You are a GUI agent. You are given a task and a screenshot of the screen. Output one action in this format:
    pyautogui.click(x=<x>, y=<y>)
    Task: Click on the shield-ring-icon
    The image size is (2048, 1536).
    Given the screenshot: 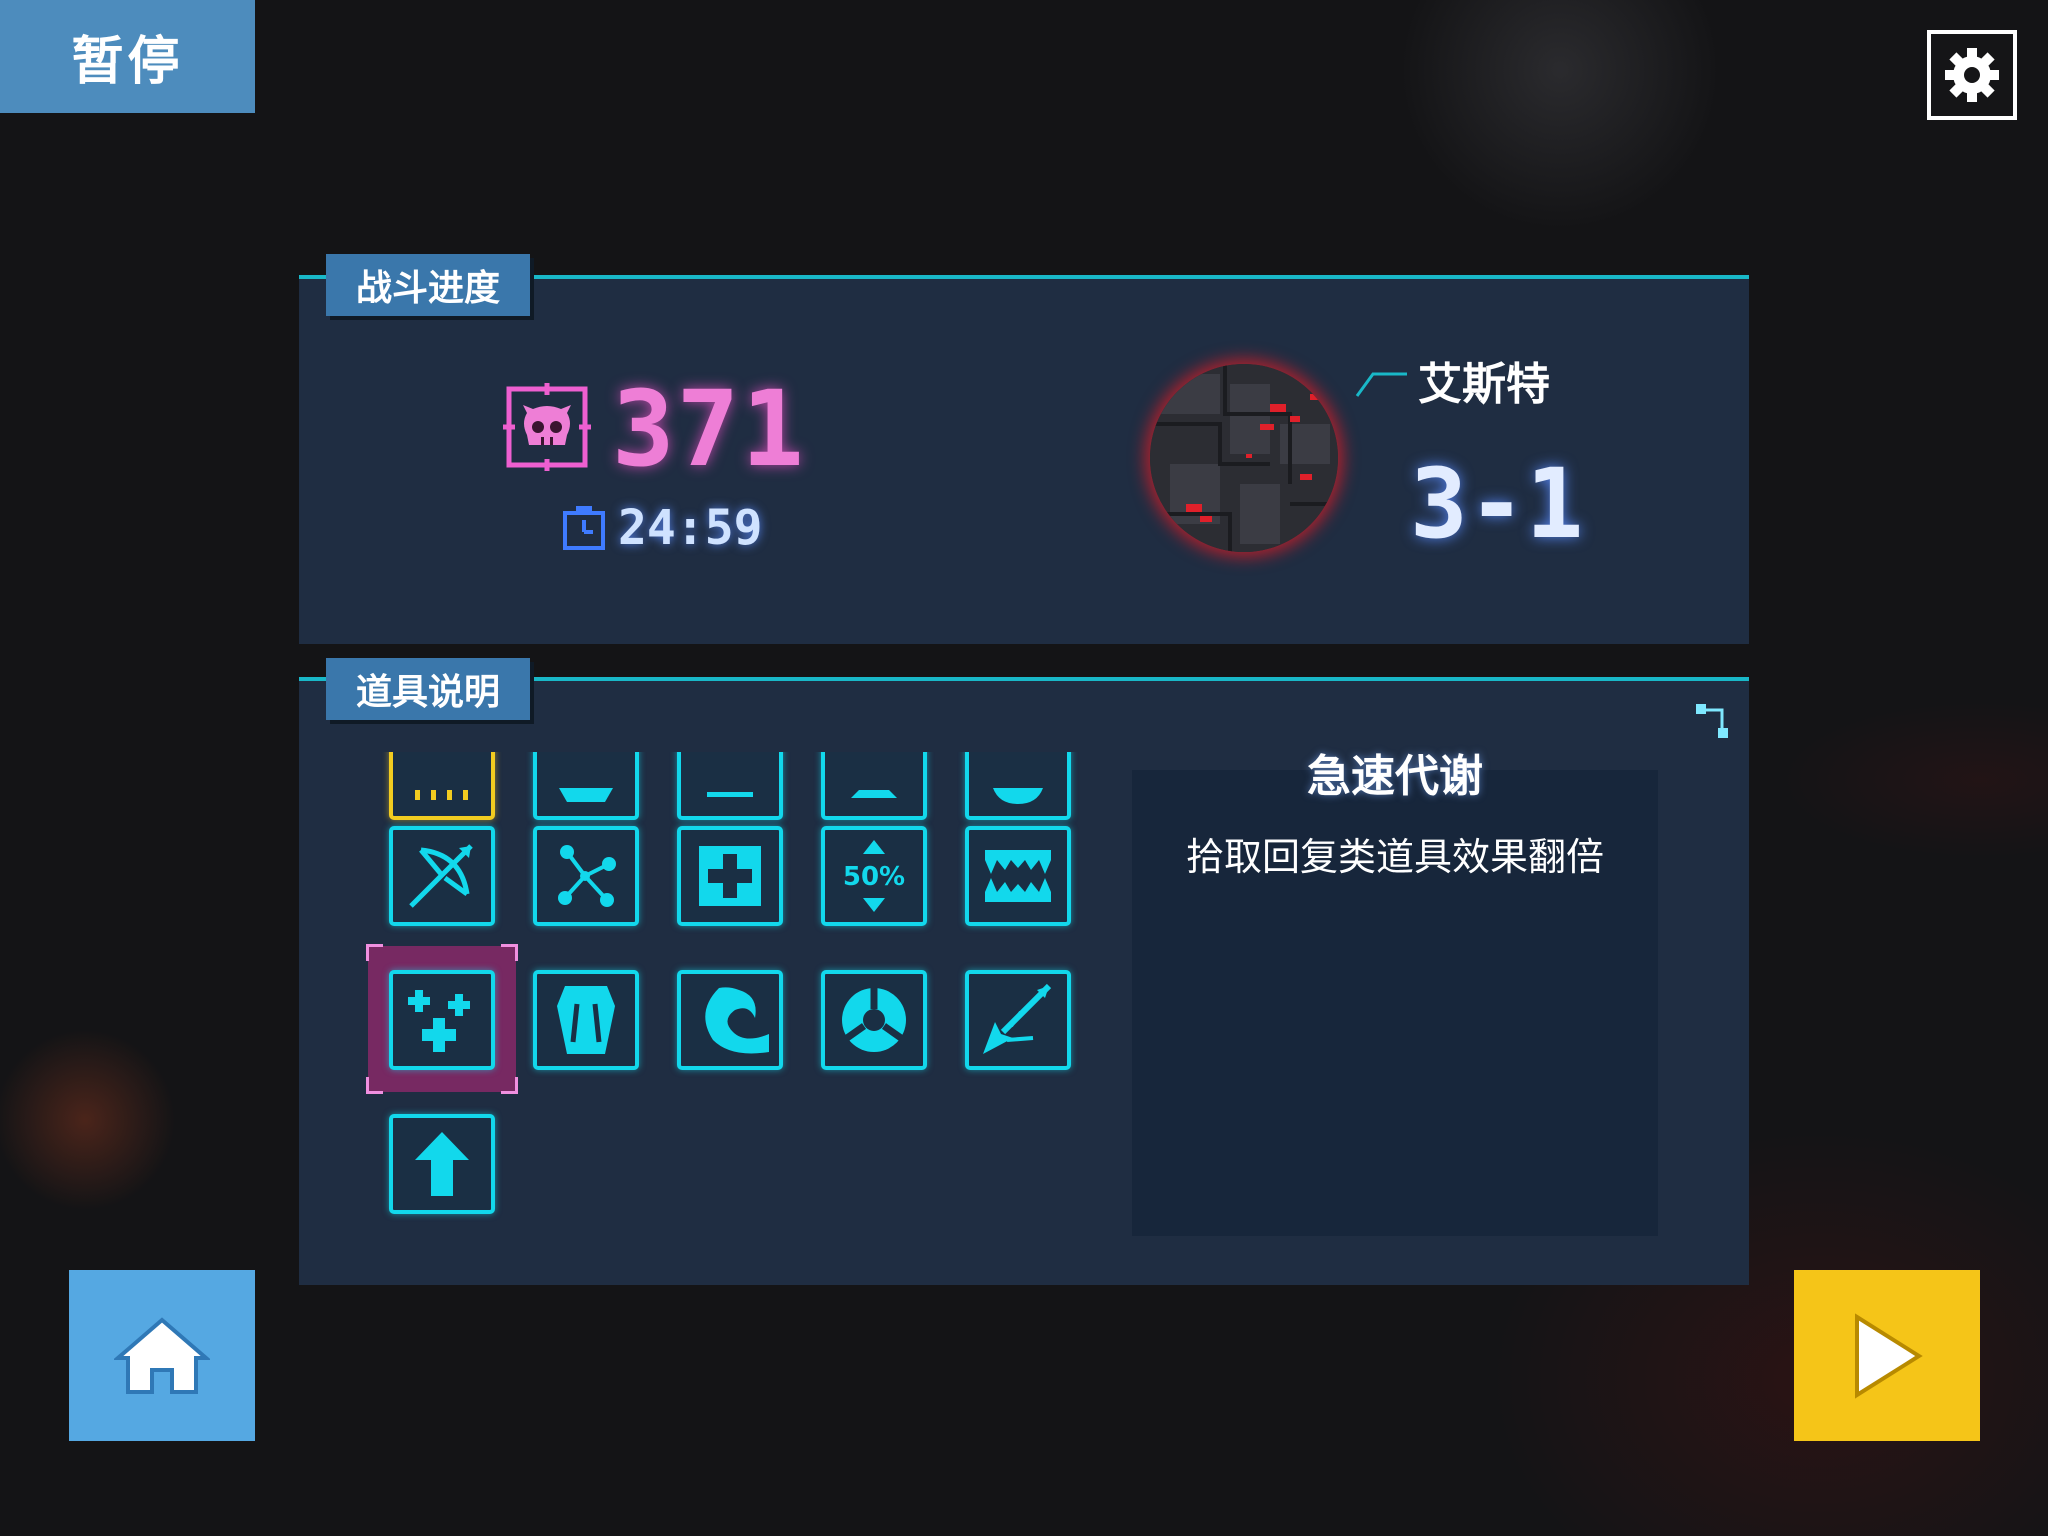 What is the action you would take?
    pyautogui.click(x=874, y=1020)
    